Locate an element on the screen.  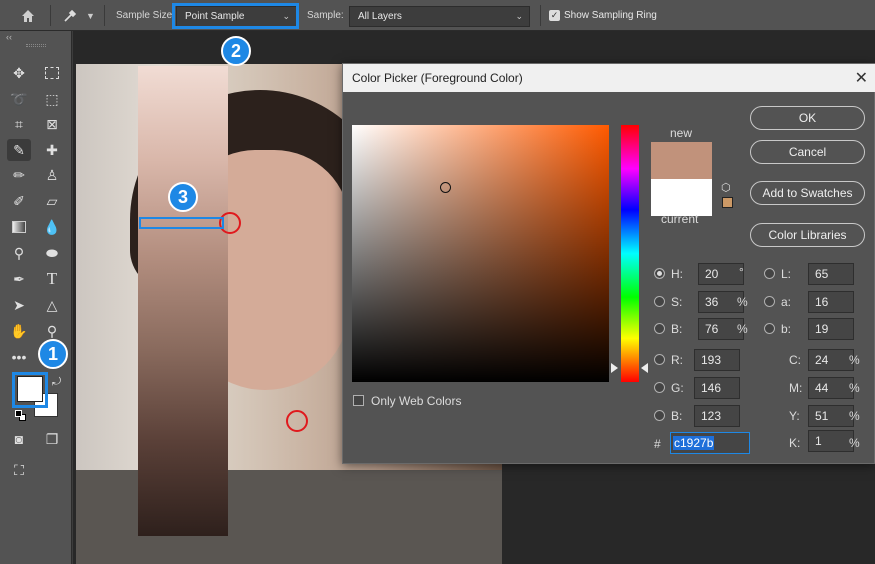
pen-tool: ✒ is located at coordinates (19, 279).